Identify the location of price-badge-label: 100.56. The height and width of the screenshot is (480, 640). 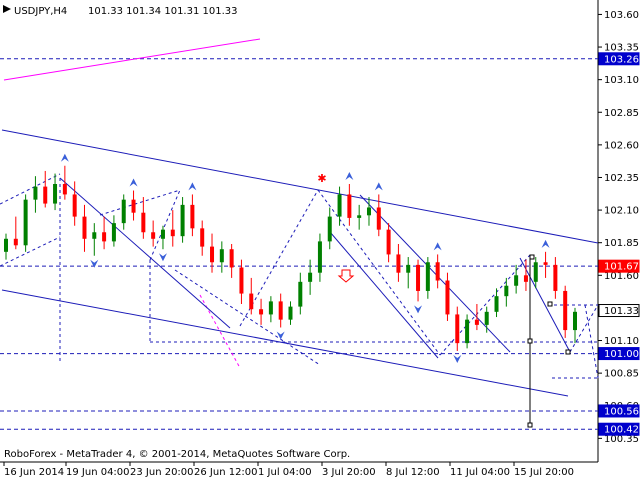
(621, 411).